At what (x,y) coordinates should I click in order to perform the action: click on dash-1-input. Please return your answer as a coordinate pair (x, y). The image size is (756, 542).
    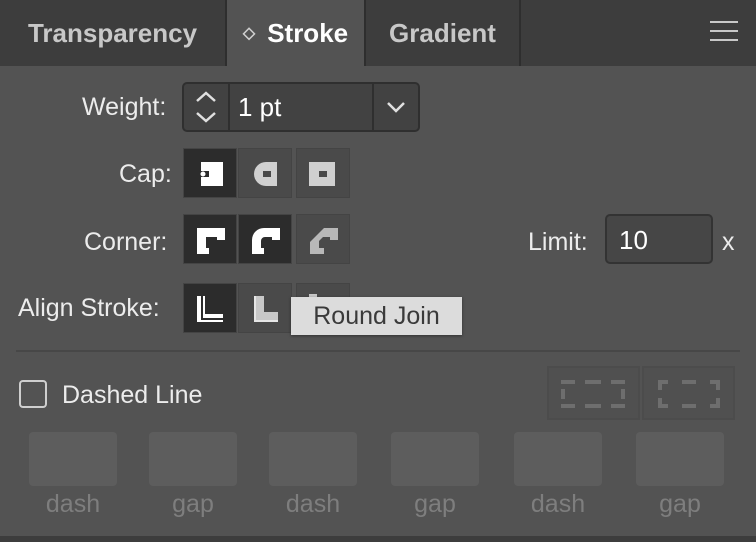
    Looking at the image, I should click on (73, 459).